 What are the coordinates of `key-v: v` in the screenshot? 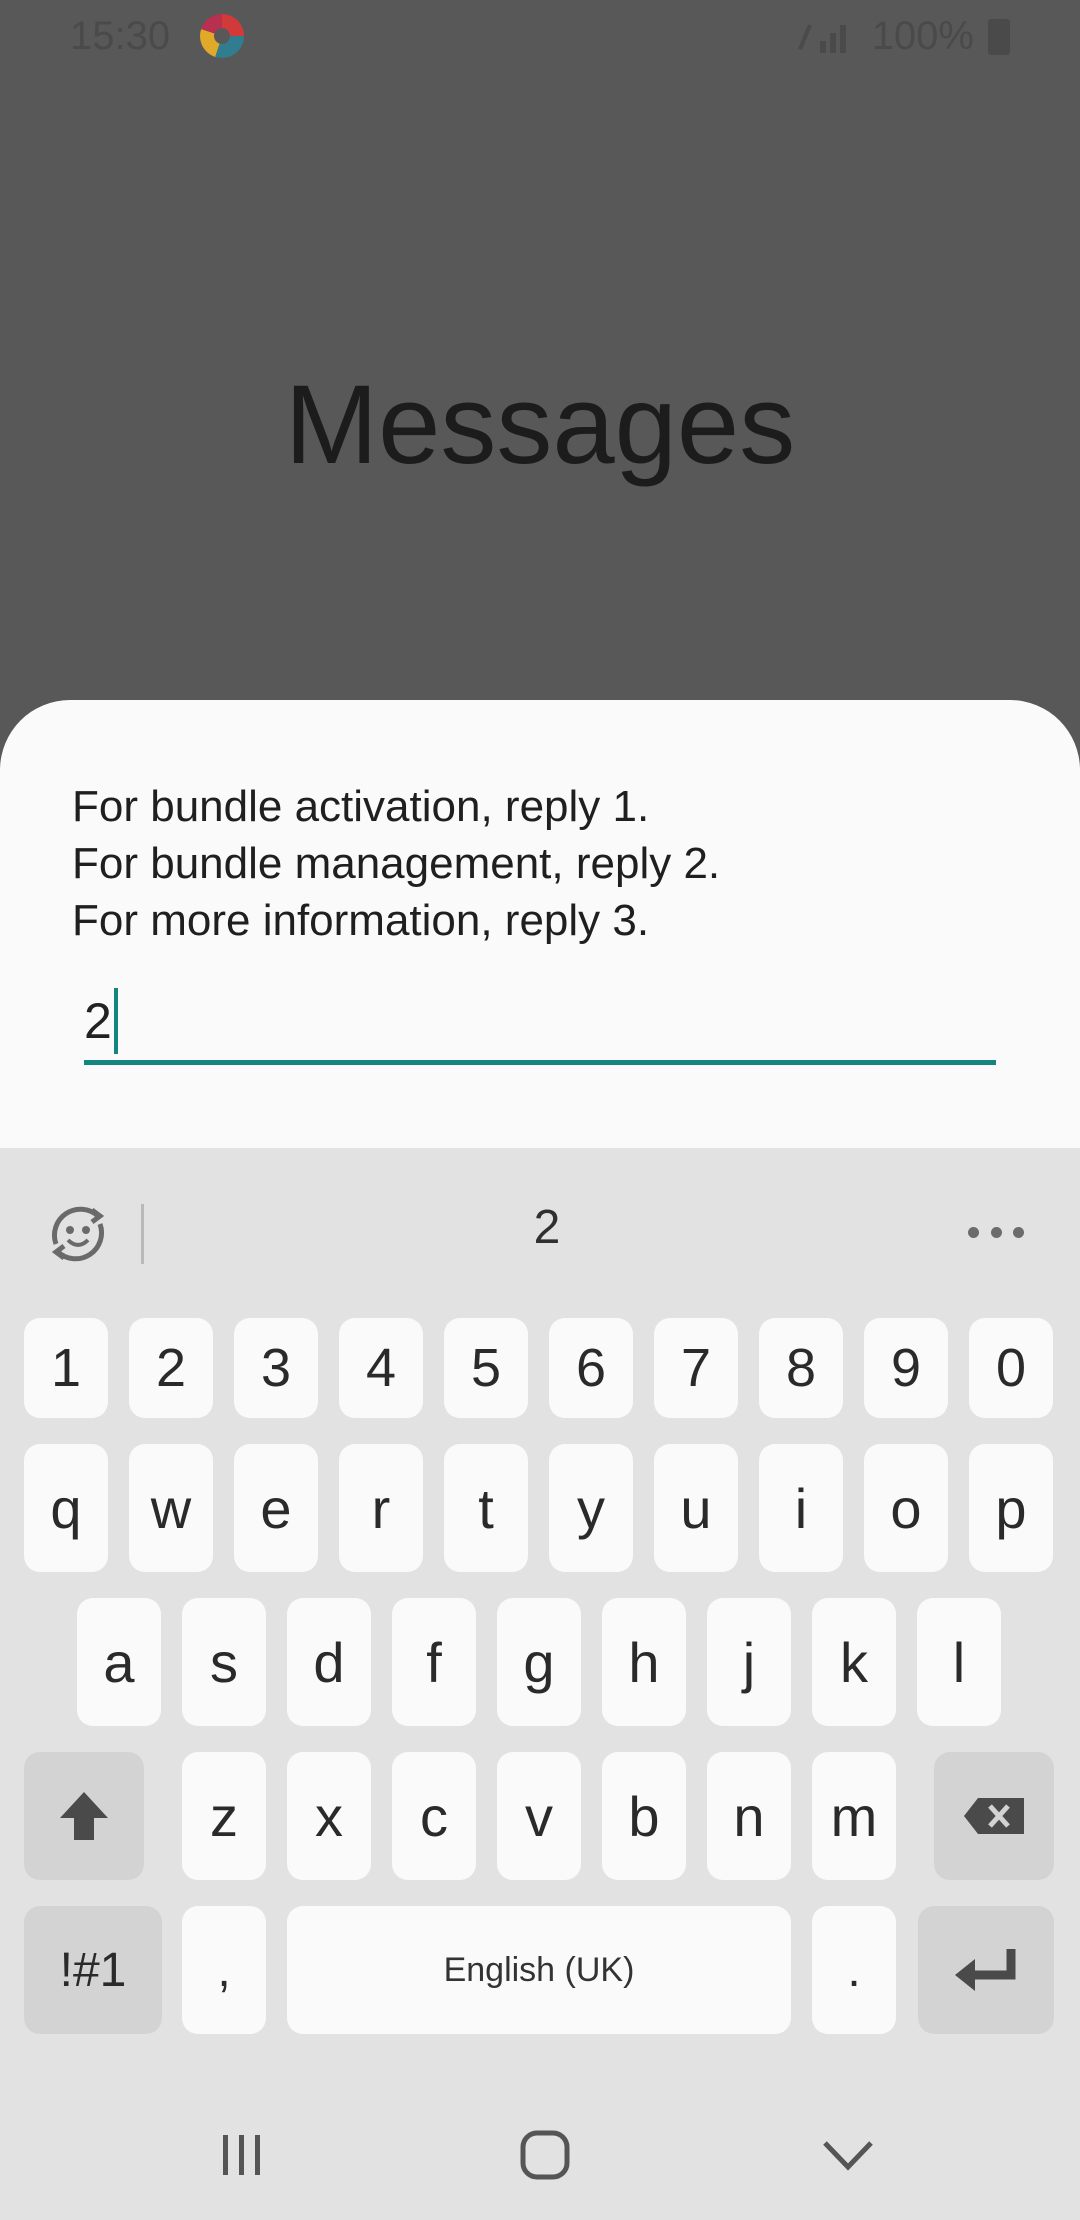 It's located at (539, 1816).